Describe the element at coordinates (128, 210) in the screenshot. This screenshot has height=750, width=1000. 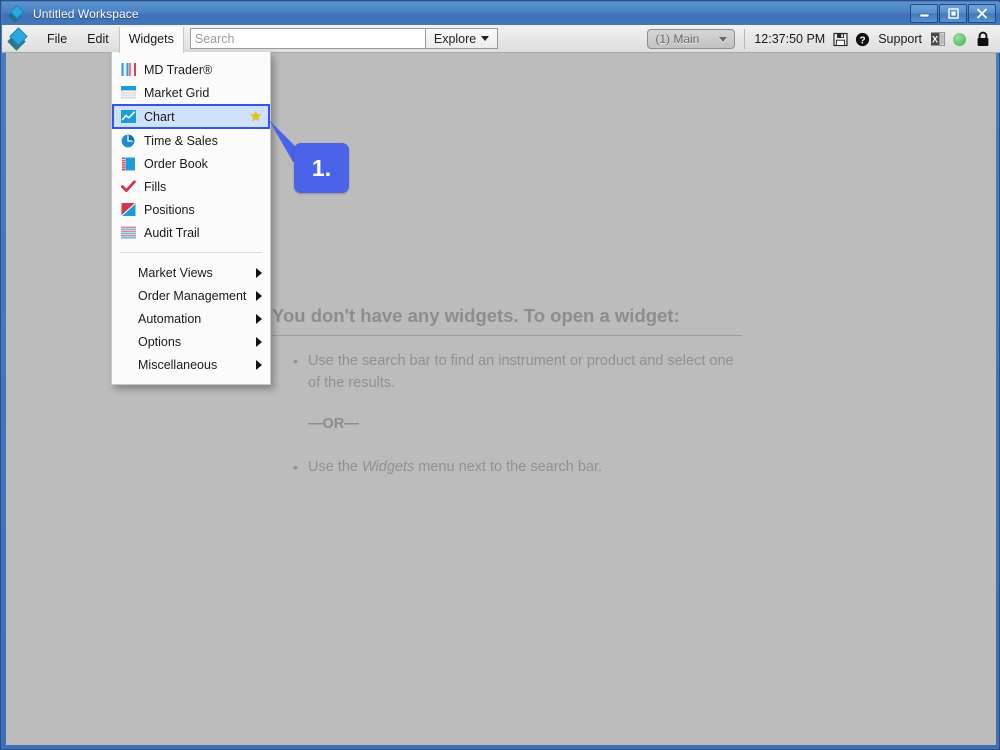
I see `positions-icon` at that location.